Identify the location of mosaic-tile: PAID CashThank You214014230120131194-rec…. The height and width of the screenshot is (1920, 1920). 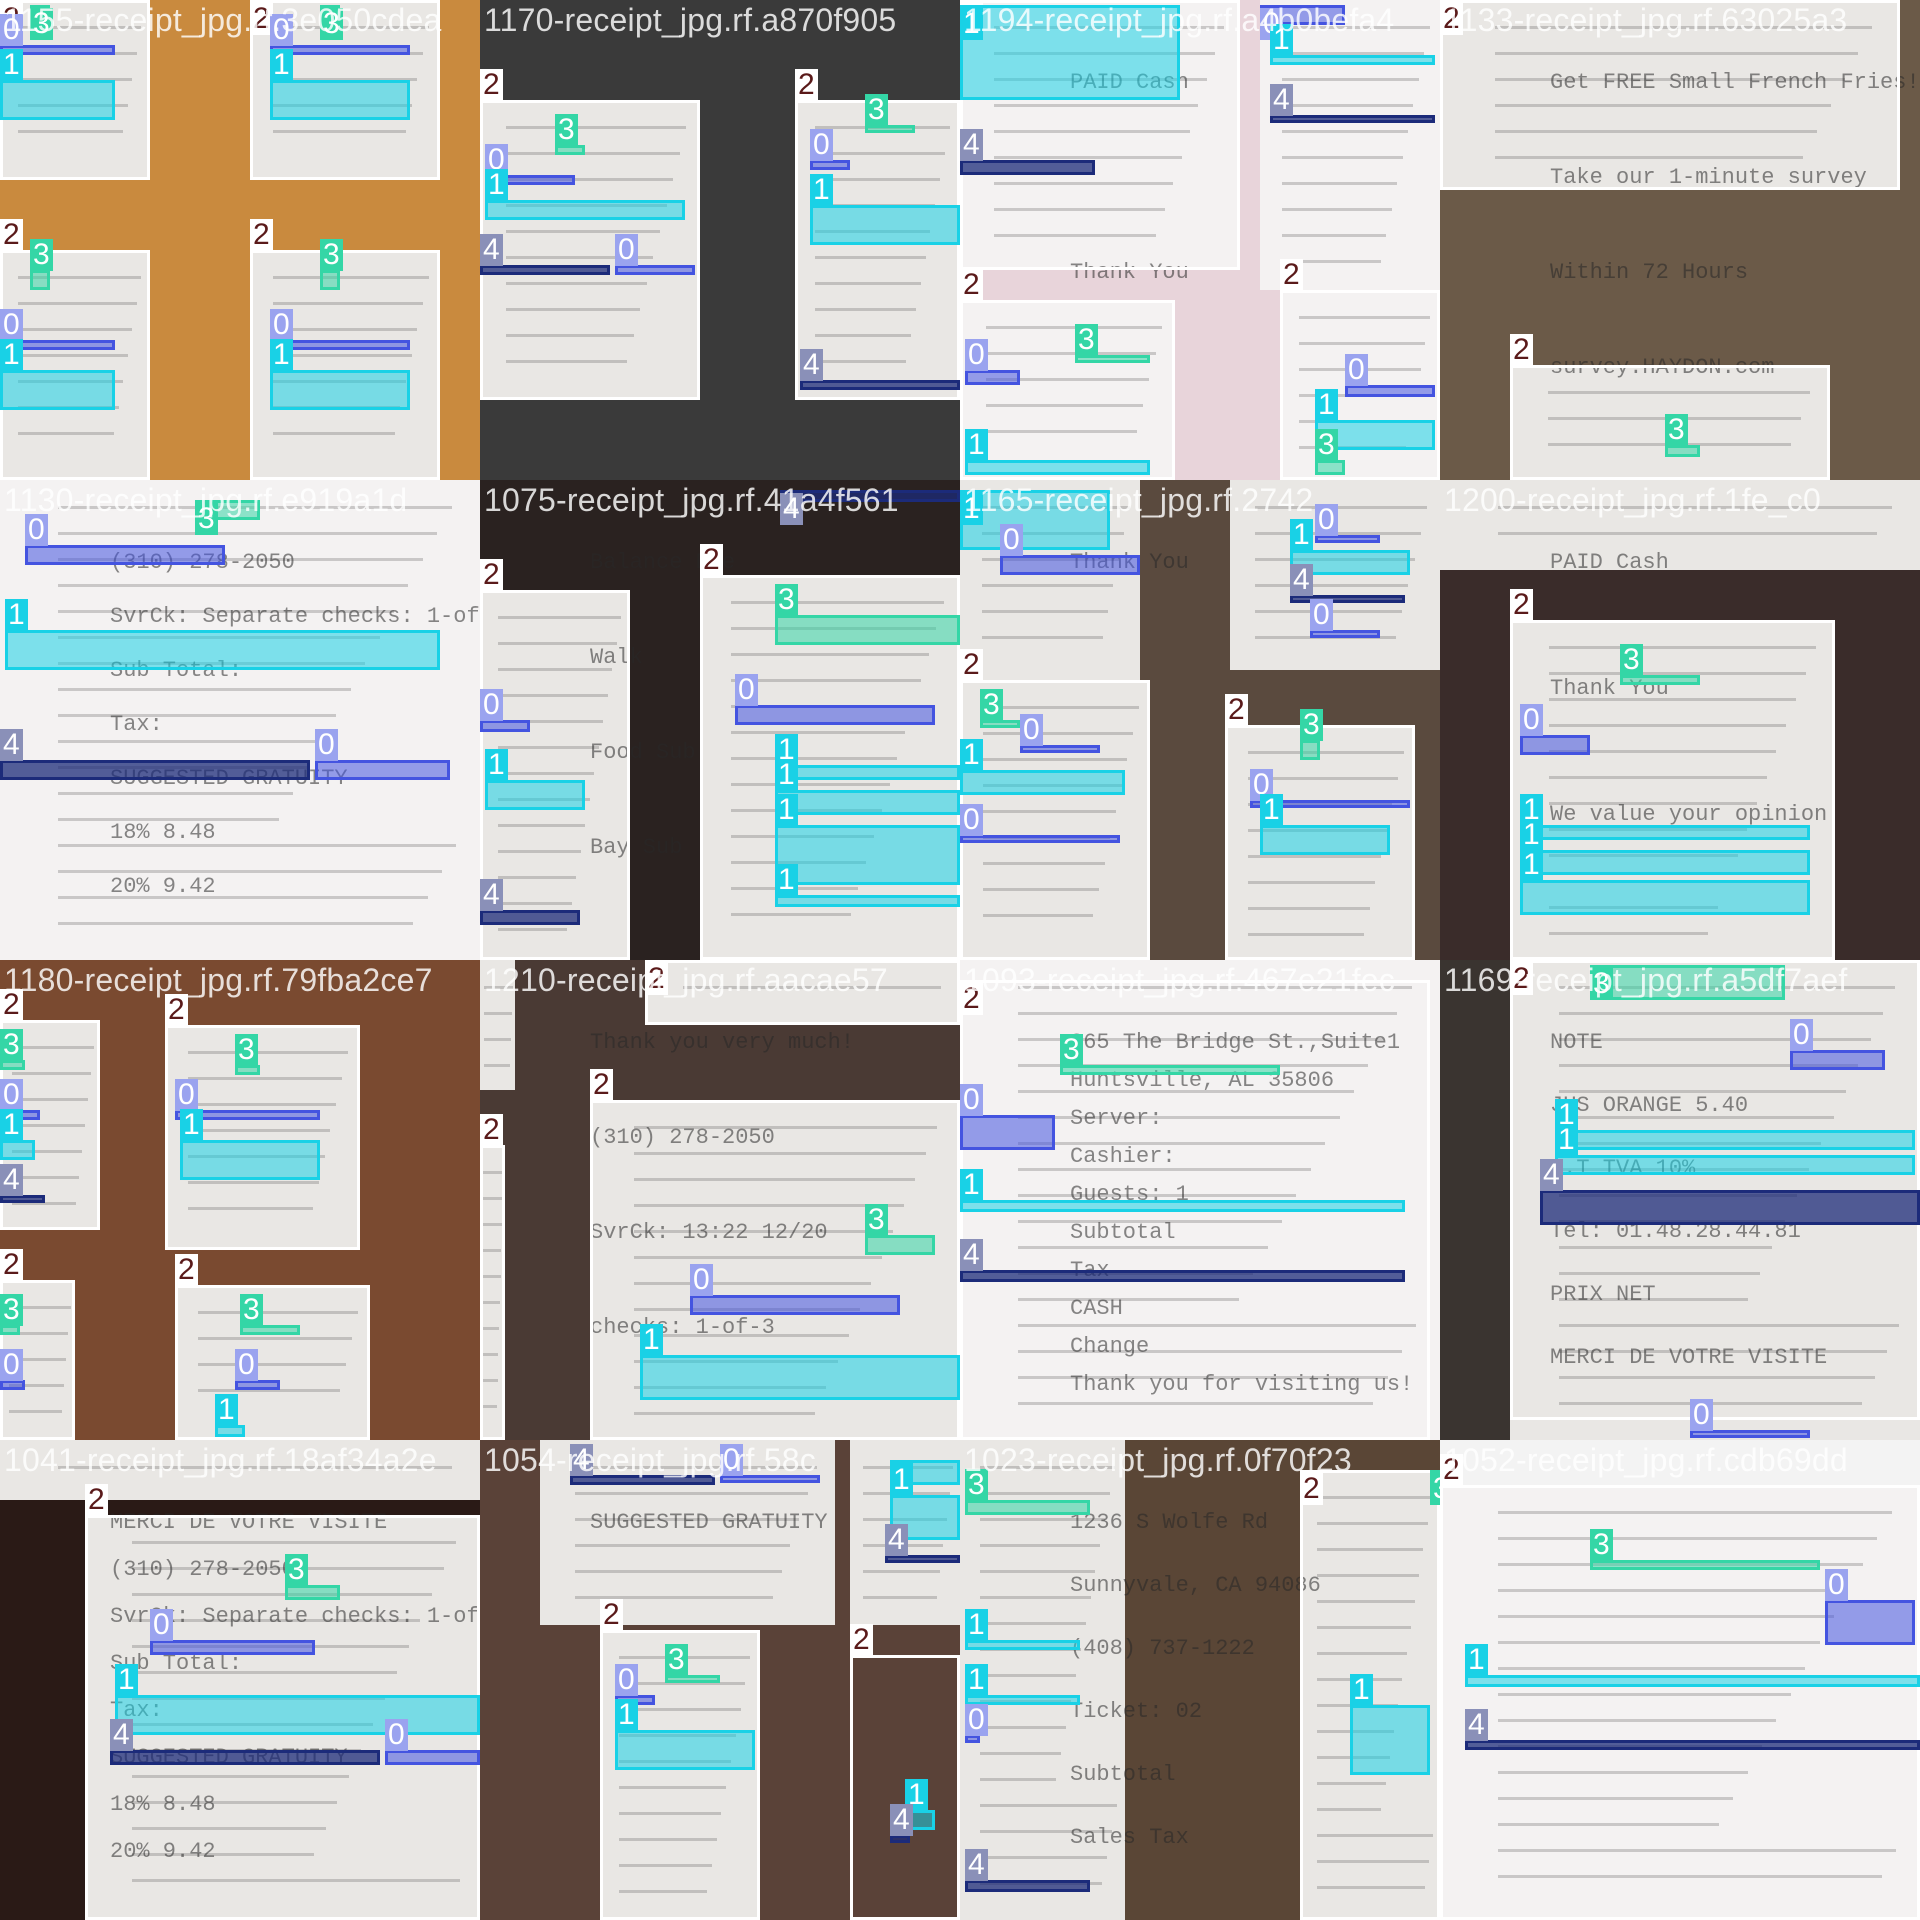
(1200, 240).